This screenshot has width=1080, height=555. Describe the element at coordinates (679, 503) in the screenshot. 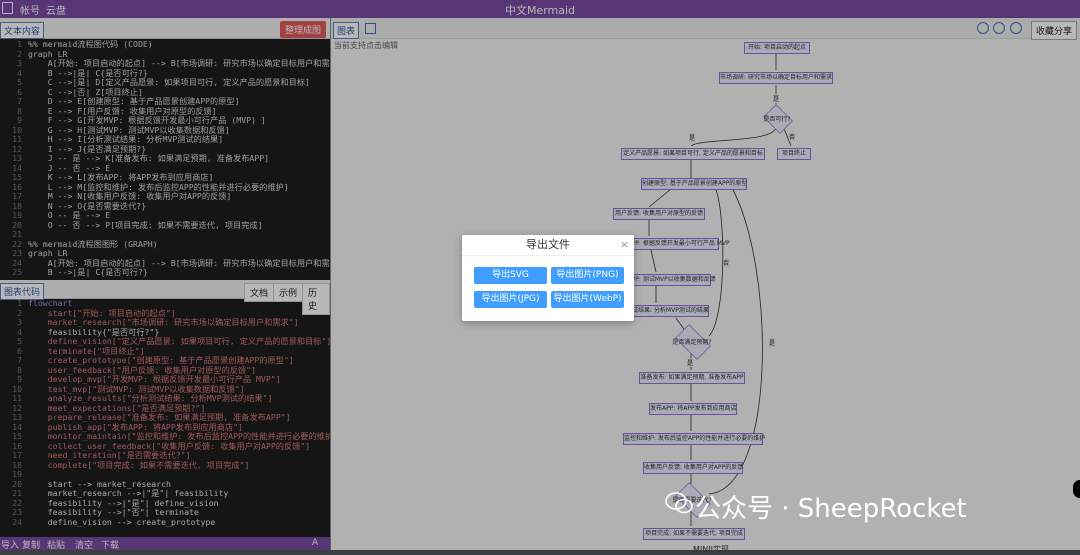

I see `wechat-icon` at that location.